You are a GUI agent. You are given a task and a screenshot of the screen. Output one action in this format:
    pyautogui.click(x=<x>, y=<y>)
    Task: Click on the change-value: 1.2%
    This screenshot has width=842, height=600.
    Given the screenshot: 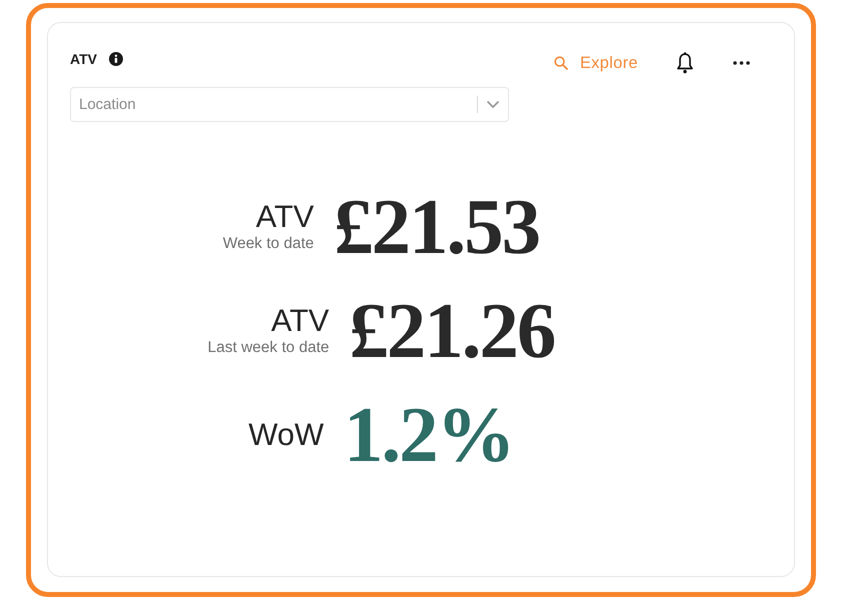 What is the action you would take?
    pyautogui.click(x=429, y=435)
    